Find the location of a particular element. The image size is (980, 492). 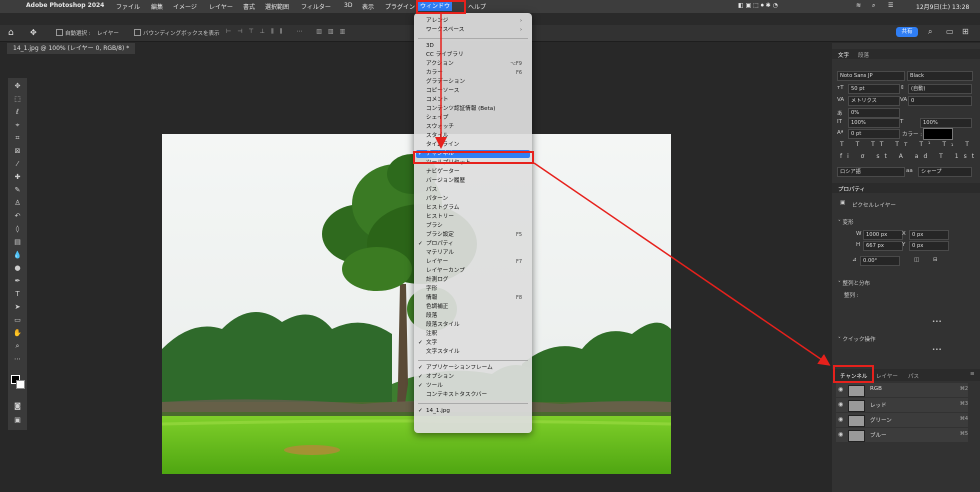

tab-paragraph: 段落 is located at coordinates (863, 55).